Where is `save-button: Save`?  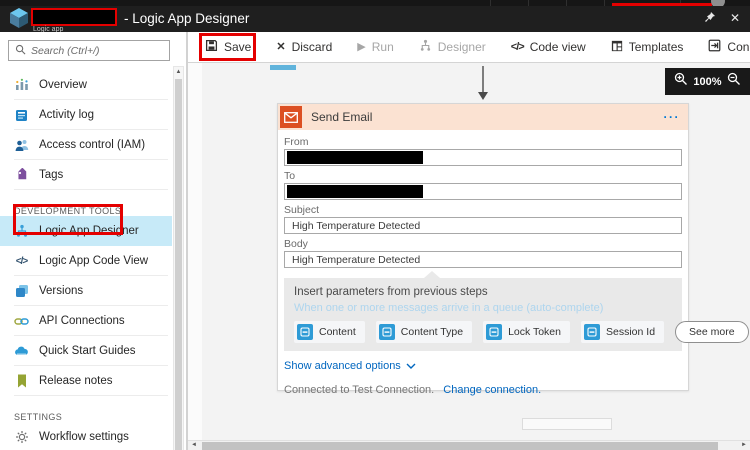 save-button: Save is located at coordinates (228, 47).